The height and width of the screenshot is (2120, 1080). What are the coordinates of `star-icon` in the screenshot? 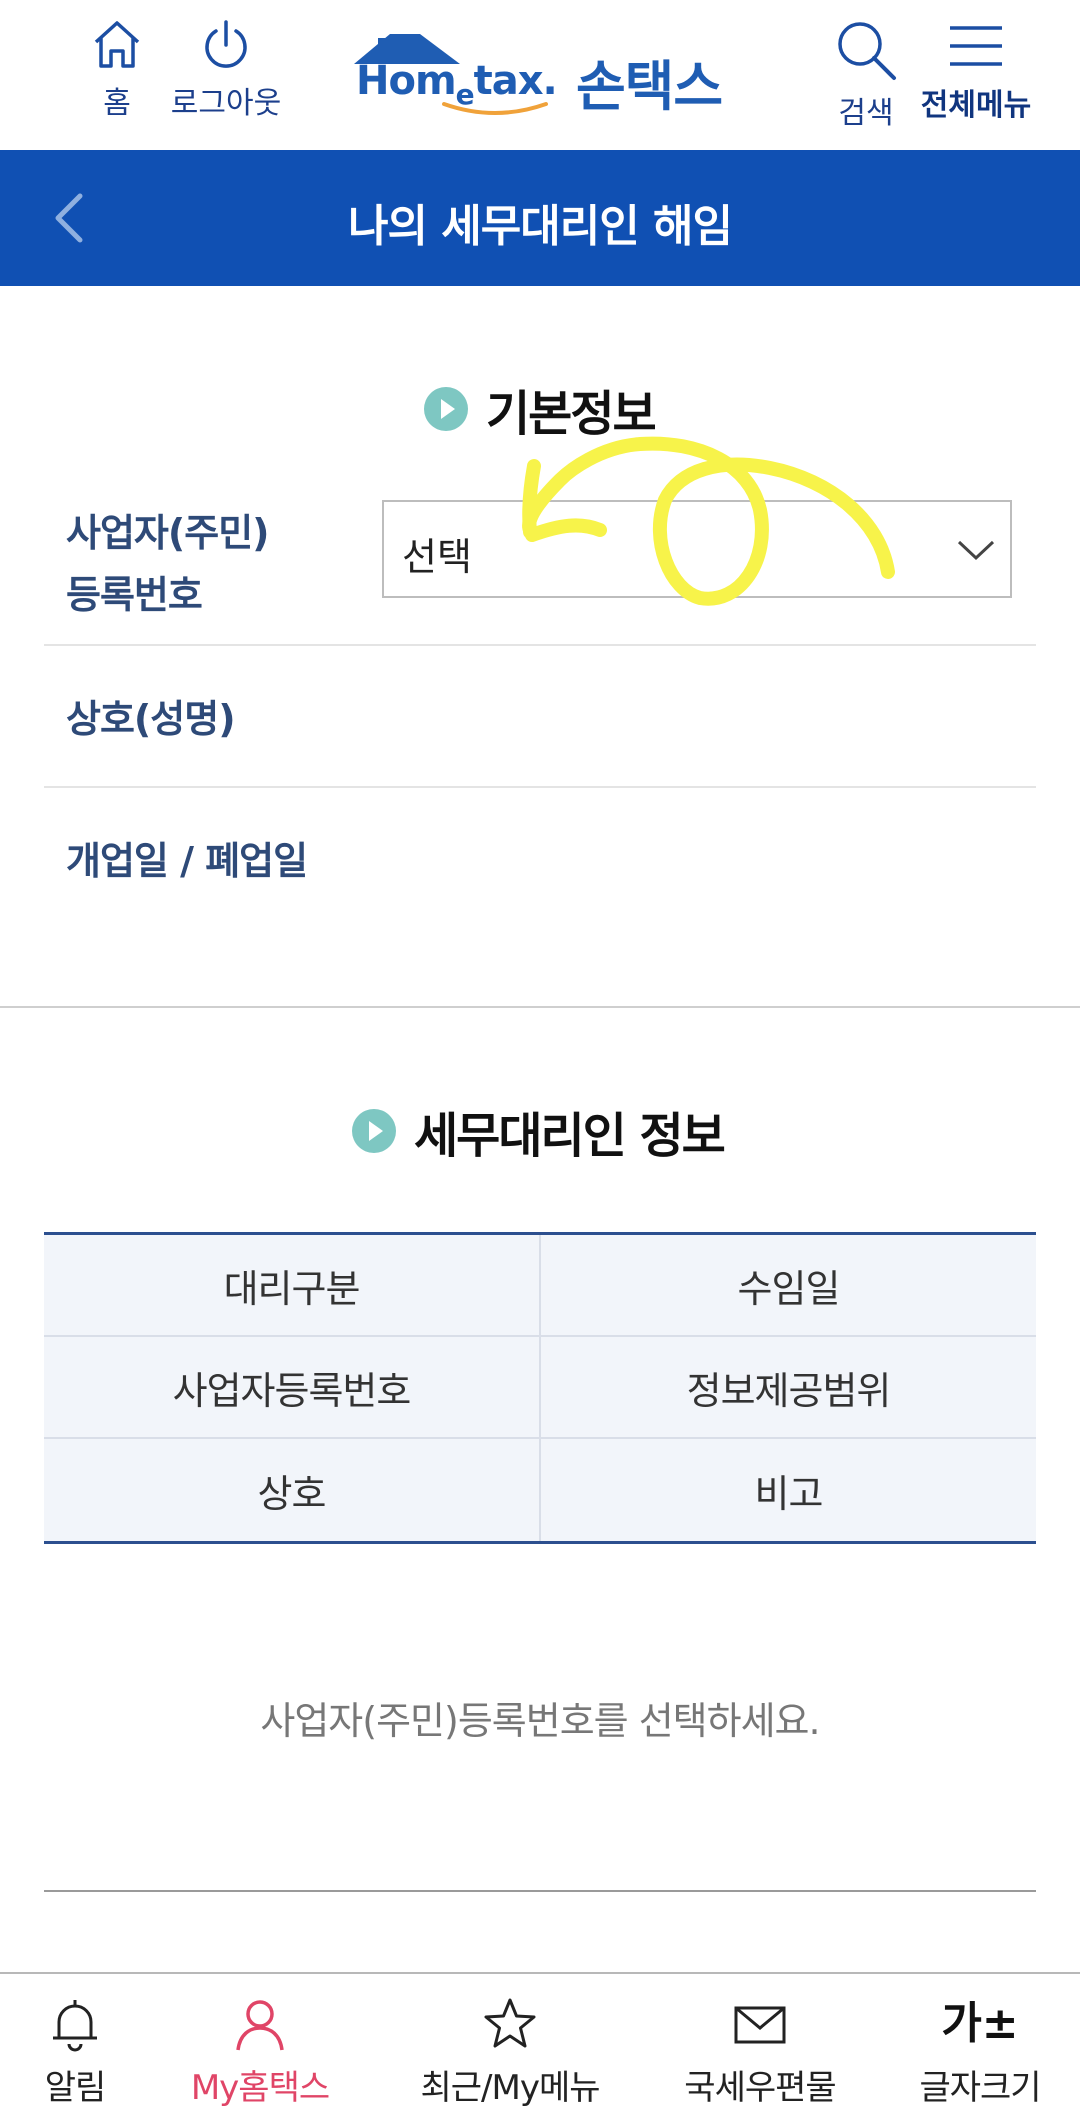 It's located at (510, 2023).